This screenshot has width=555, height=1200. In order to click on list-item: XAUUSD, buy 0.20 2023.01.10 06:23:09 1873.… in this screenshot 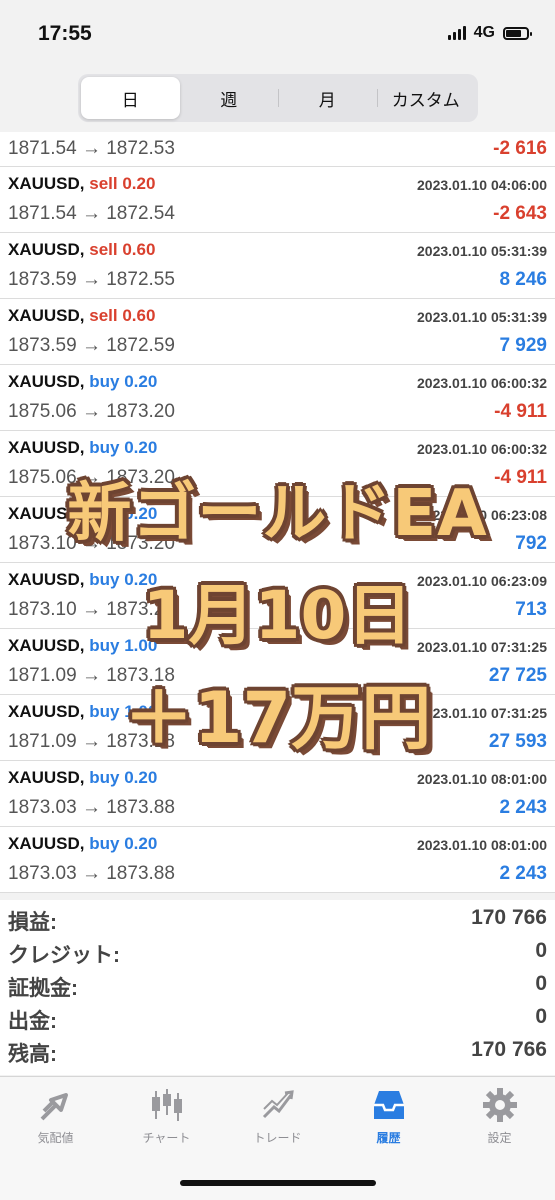, I will do `click(277, 596)`.